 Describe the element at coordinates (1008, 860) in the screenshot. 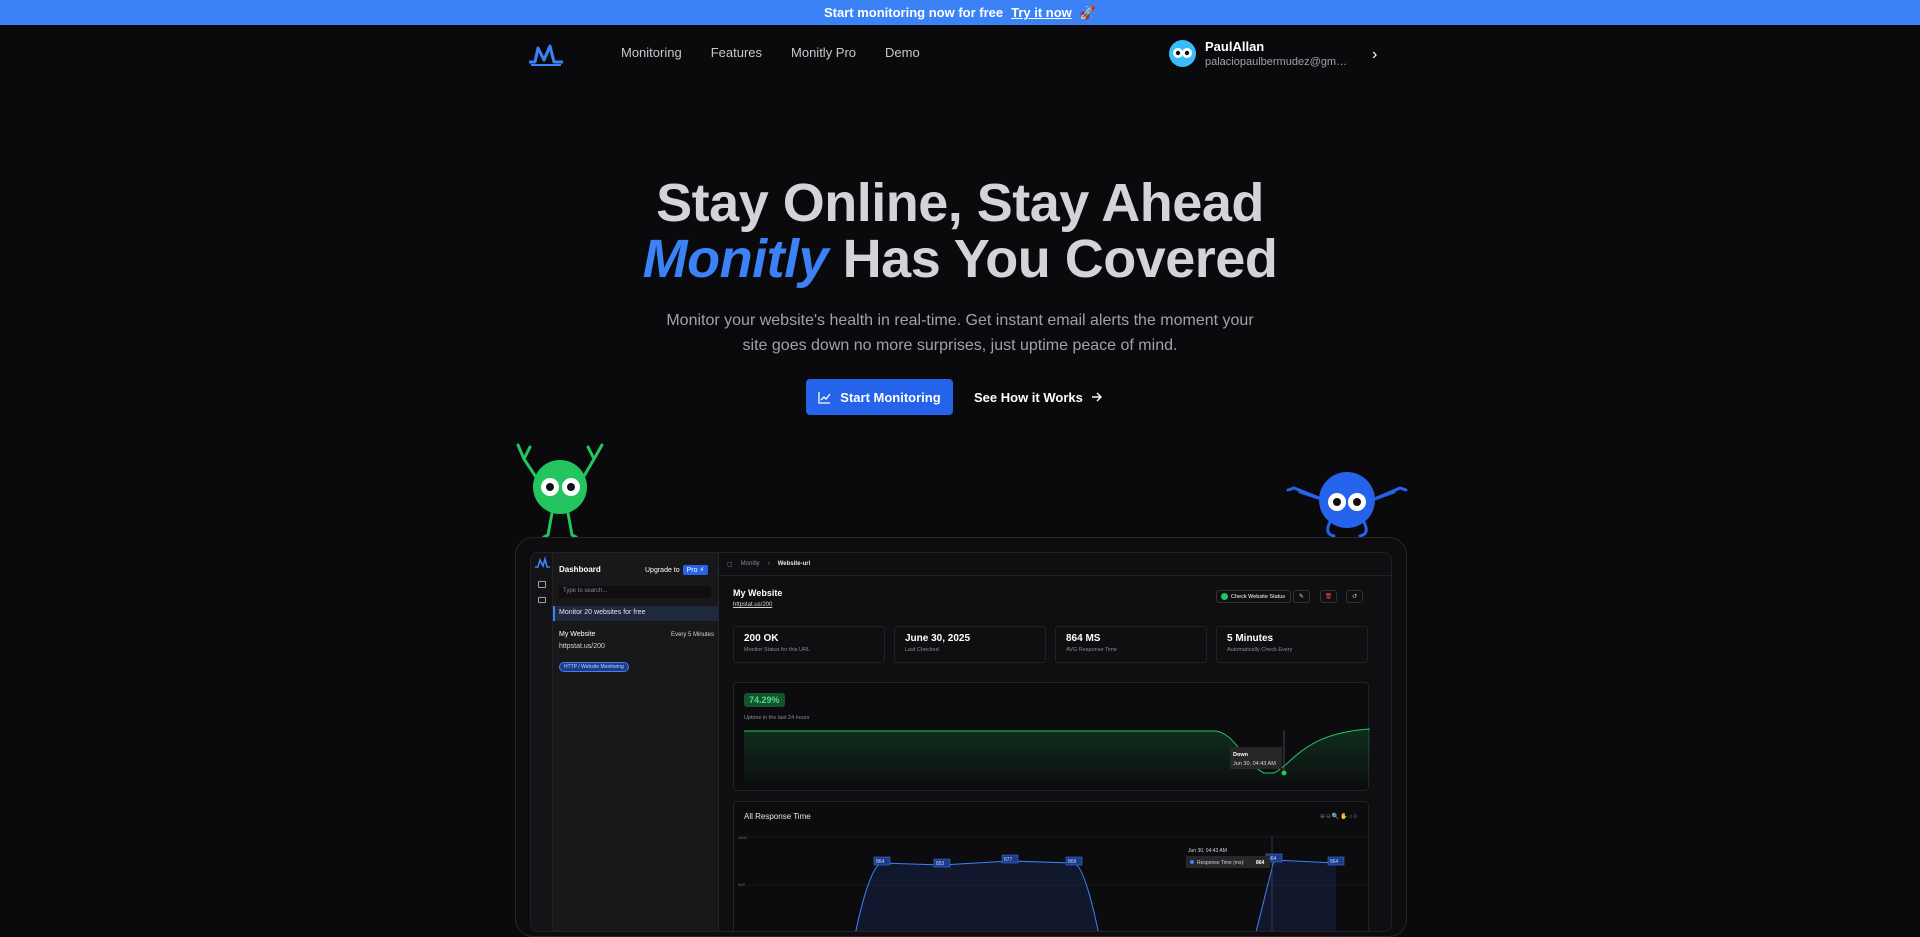

I see `point-label: 877` at that location.